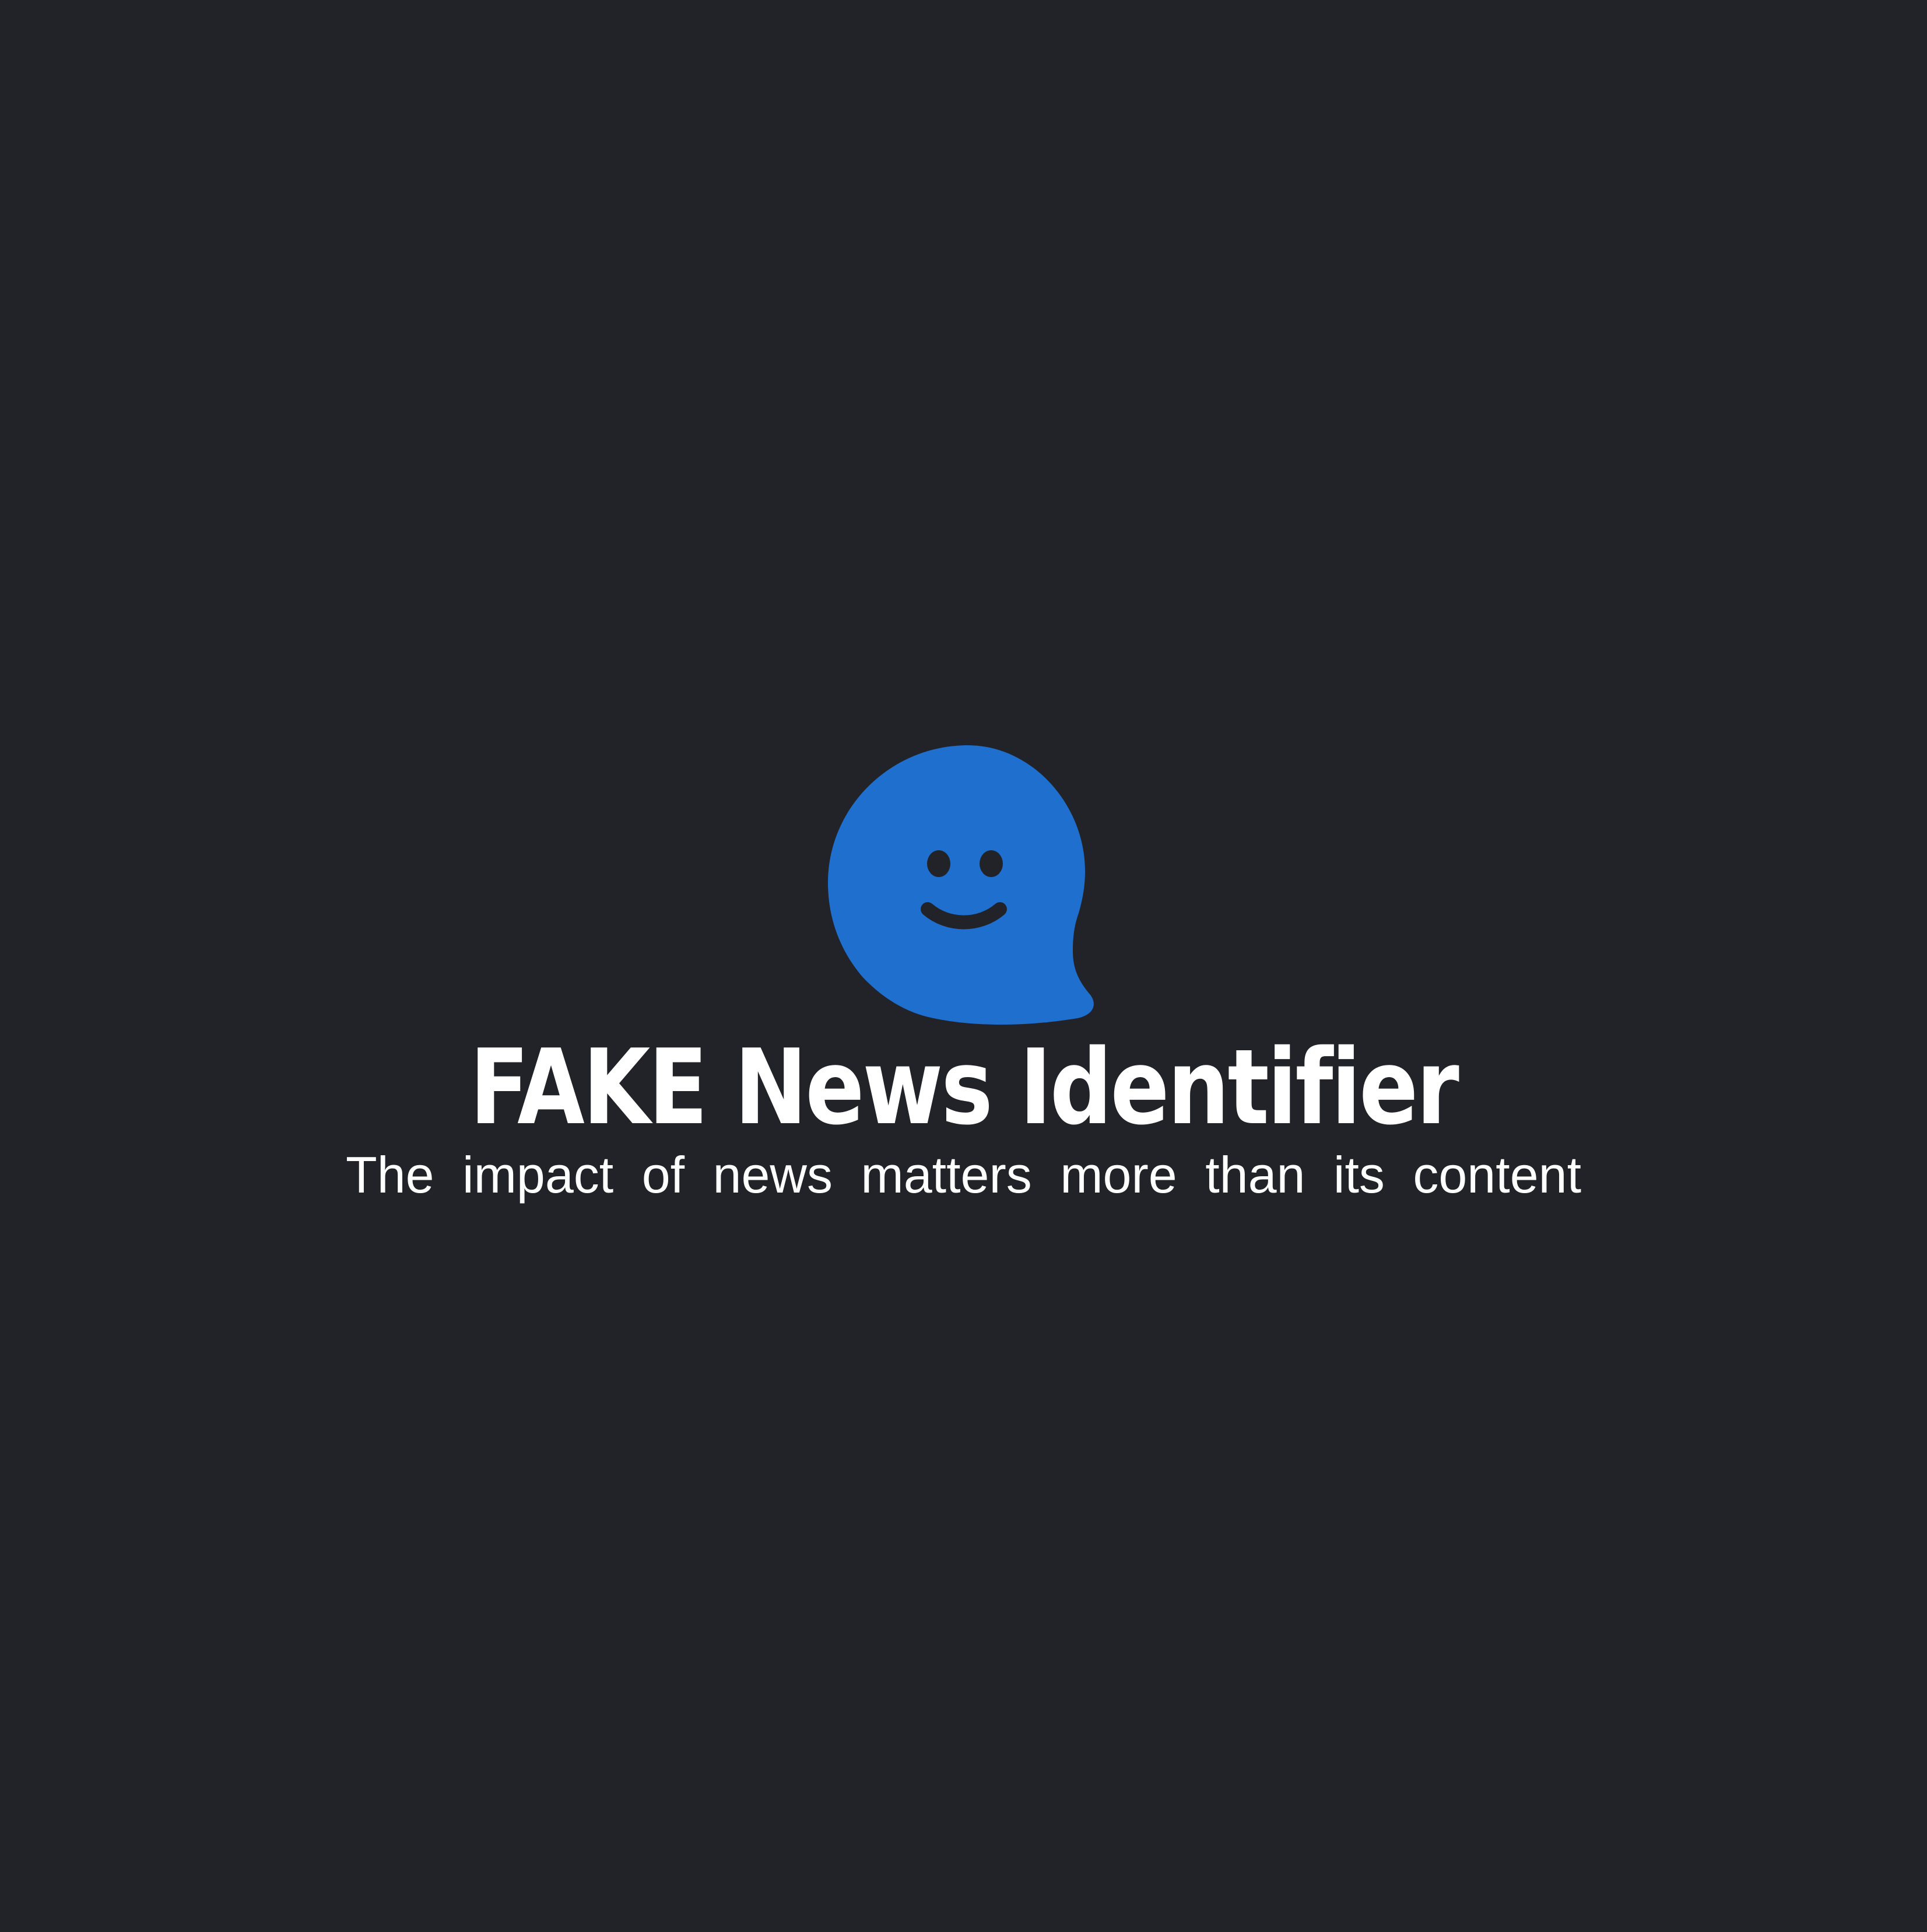  Describe the element at coordinates (964, 1087) in the screenshot. I see `app-title: FAKE News Identifier` at that location.